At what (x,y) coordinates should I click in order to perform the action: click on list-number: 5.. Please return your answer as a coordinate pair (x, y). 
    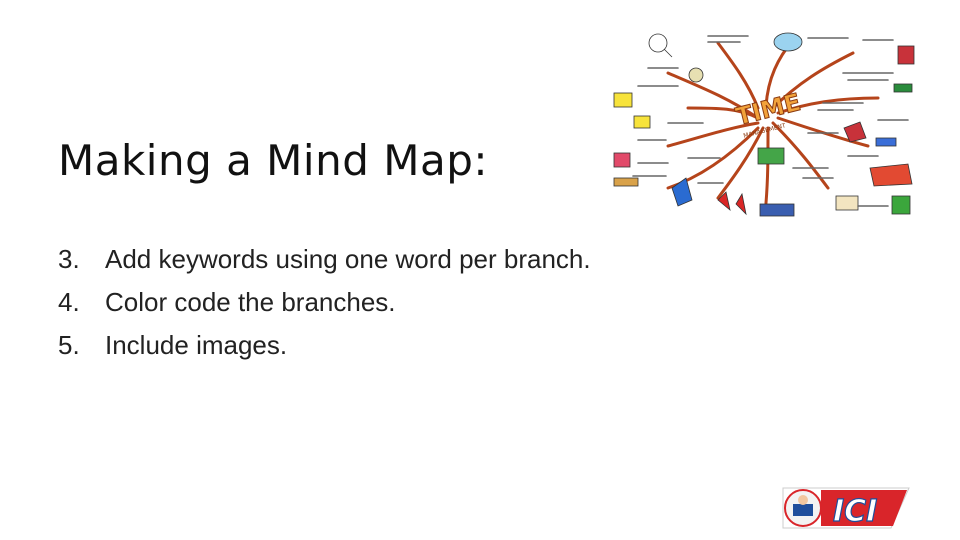
    Looking at the image, I should click on (69, 345).